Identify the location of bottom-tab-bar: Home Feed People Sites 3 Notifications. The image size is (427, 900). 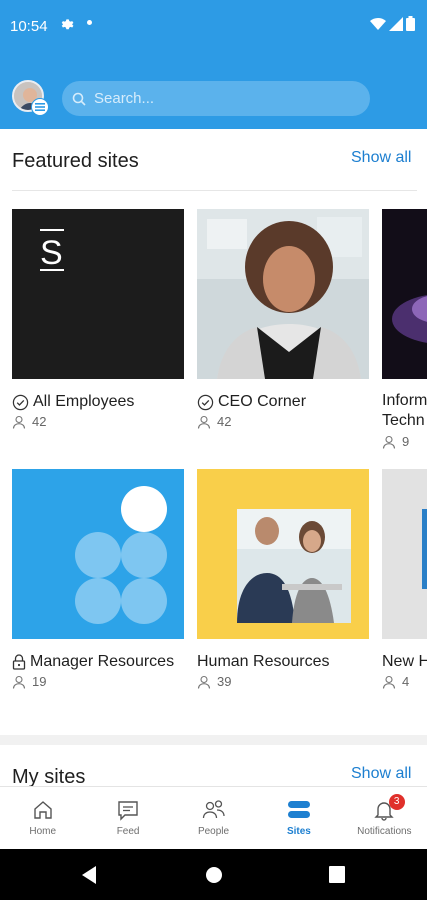
(213, 817).